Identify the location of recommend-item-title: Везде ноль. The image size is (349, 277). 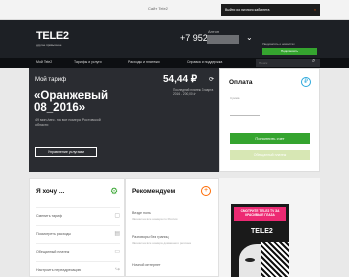
(141, 213).